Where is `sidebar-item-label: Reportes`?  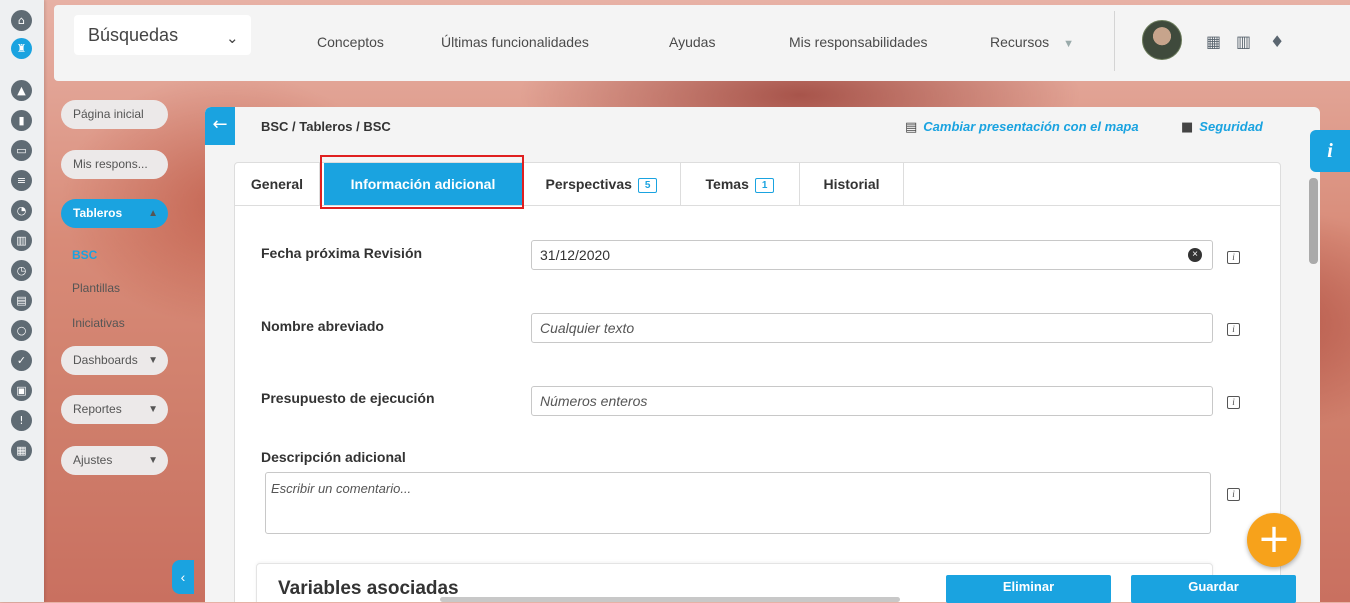 sidebar-item-label: Reportes is located at coordinates (97, 409).